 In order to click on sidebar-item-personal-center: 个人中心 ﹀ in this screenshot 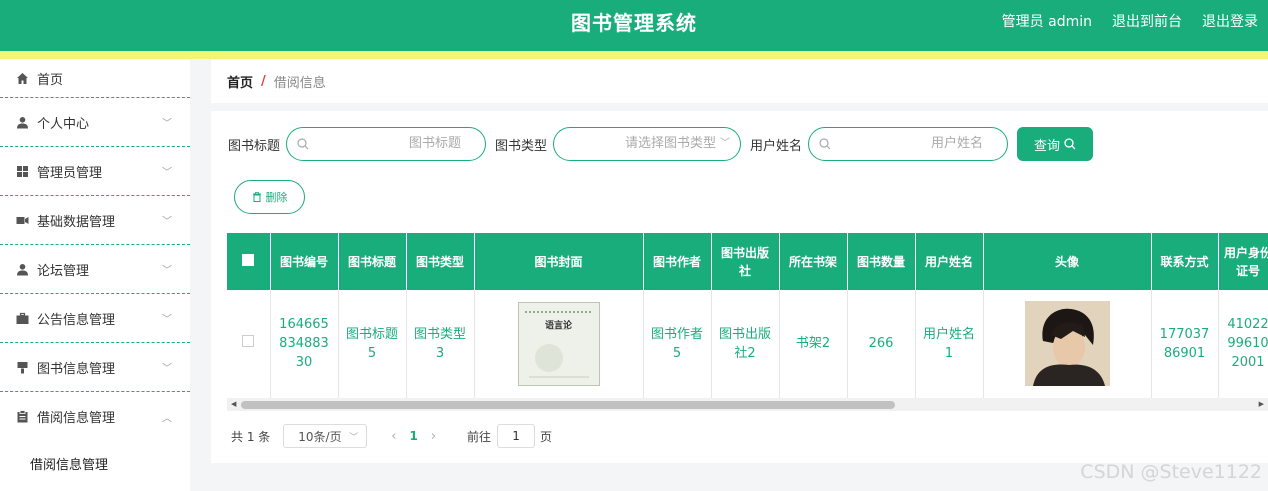, I will do `click(95, 122)`.